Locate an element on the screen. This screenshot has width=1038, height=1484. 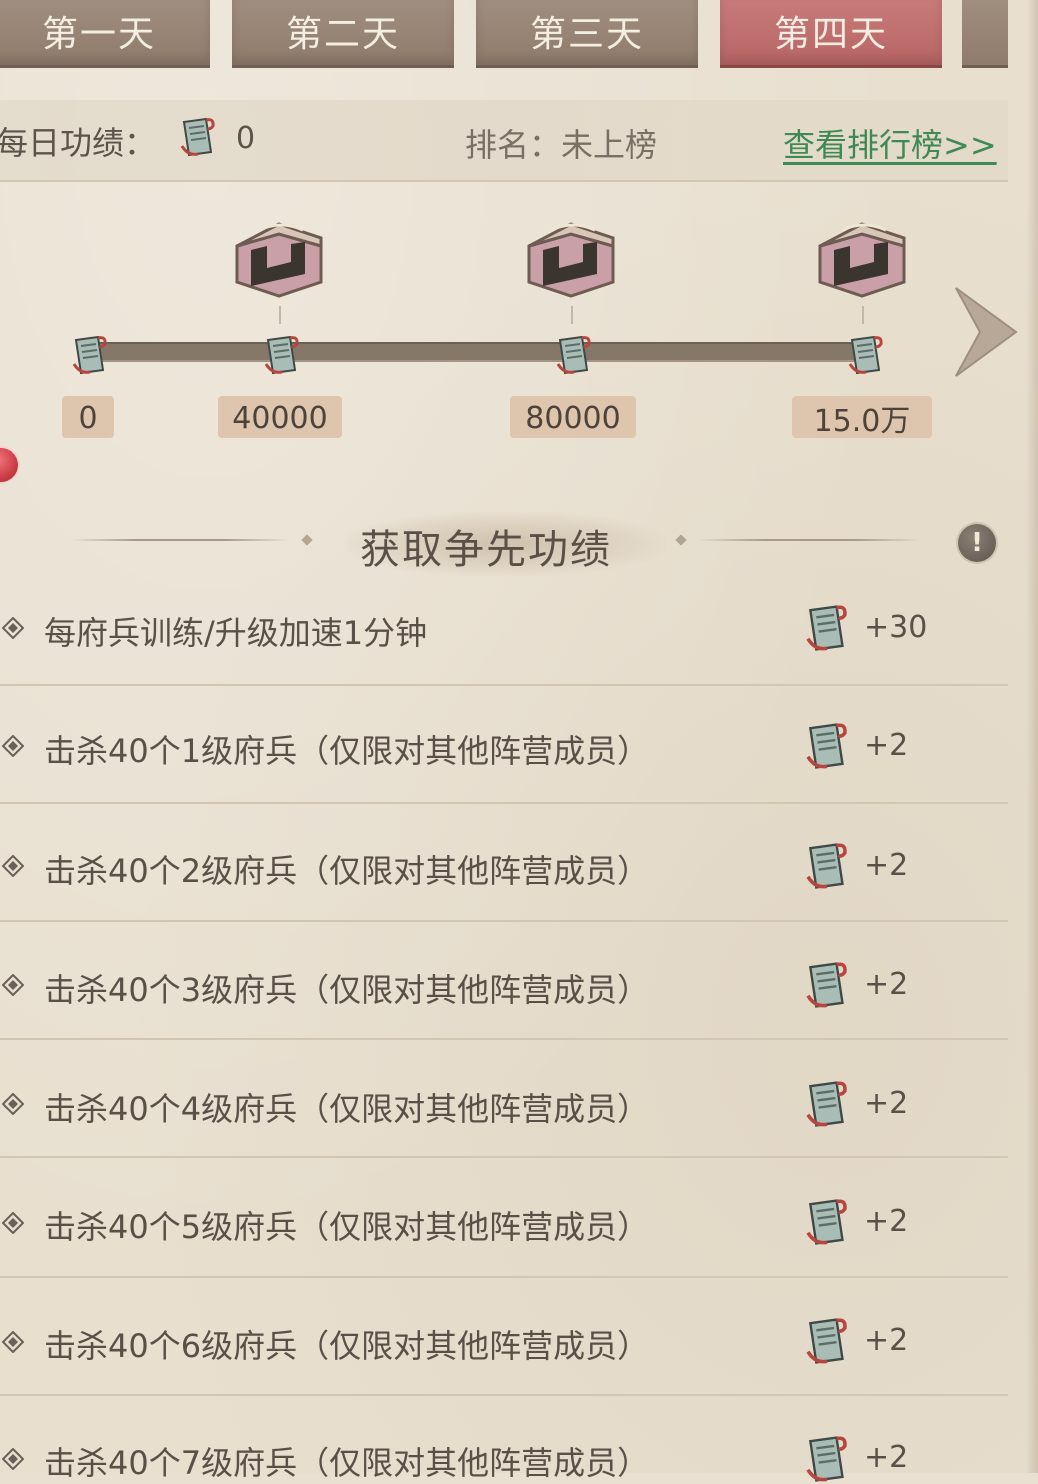
view-leaderboard-link: 查看排行榜>> is located at coordinates (890, 143).